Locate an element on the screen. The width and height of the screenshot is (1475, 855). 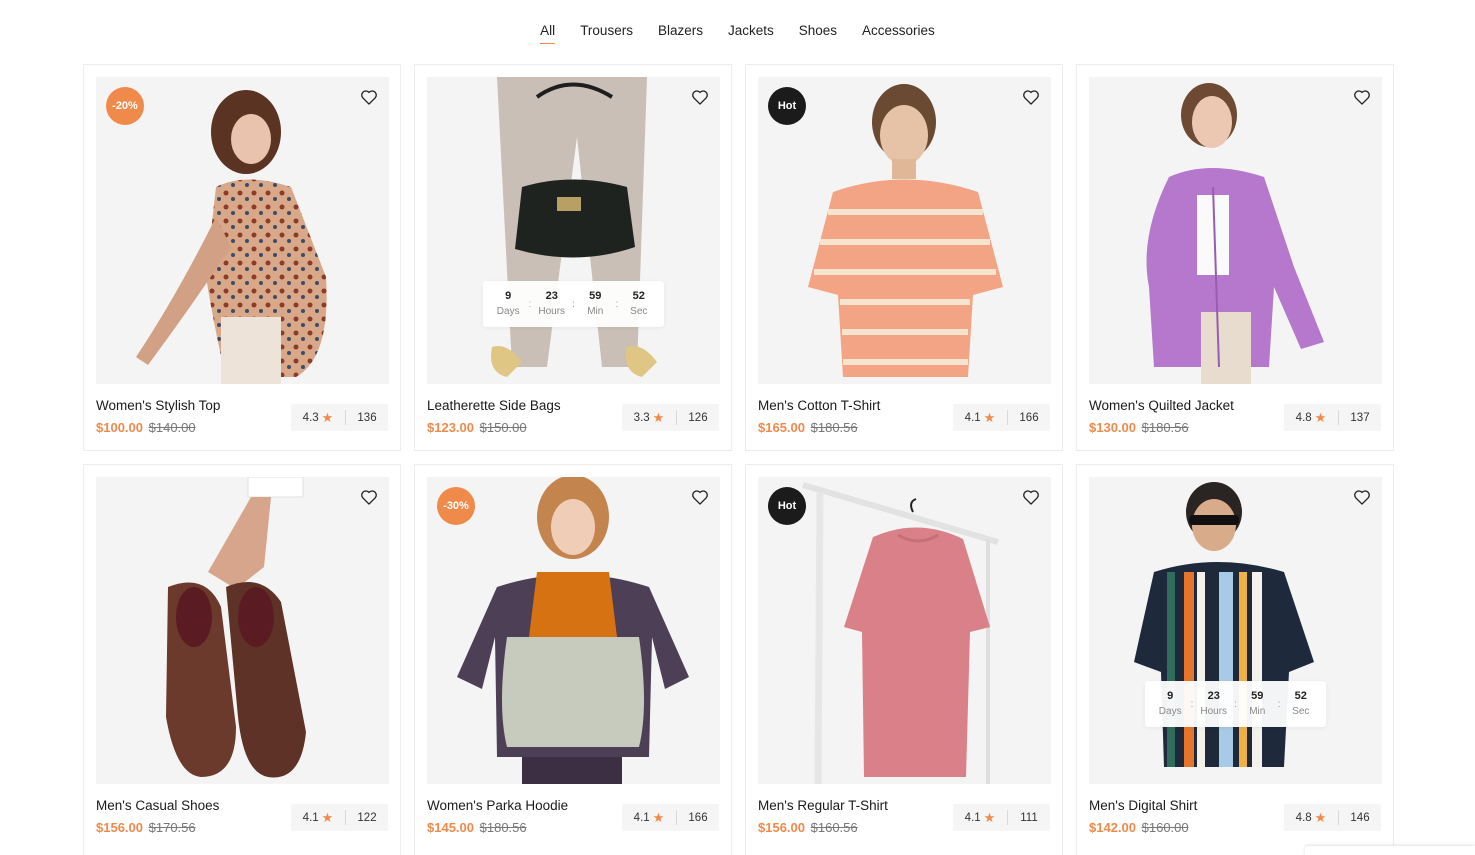
original-price: $160.00 is located at coordinates (1165, 827).